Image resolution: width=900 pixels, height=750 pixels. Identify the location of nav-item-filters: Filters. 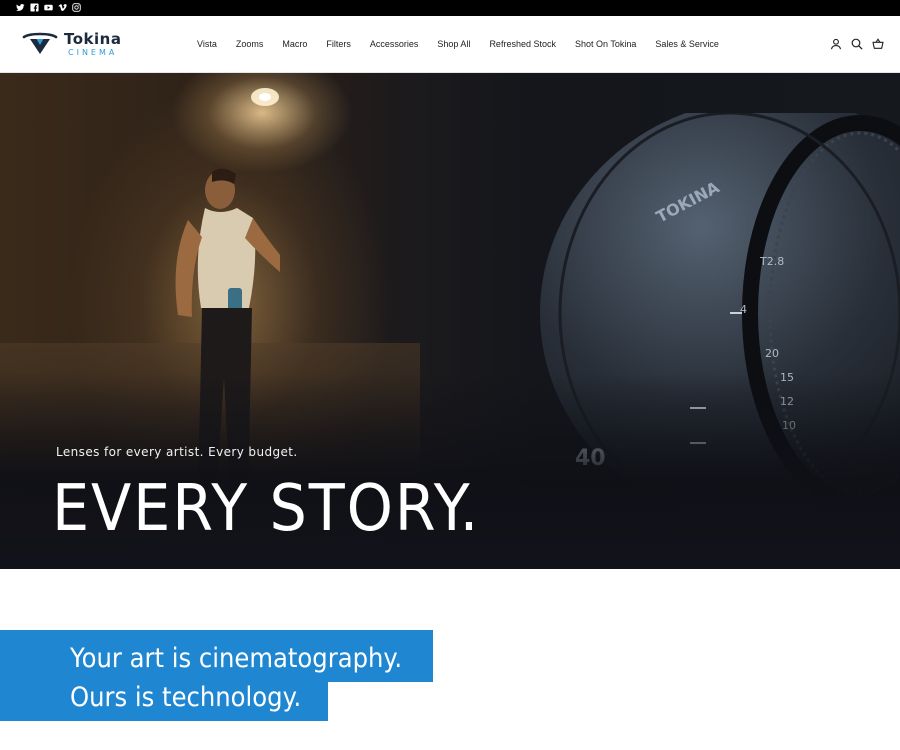
(338, 44).